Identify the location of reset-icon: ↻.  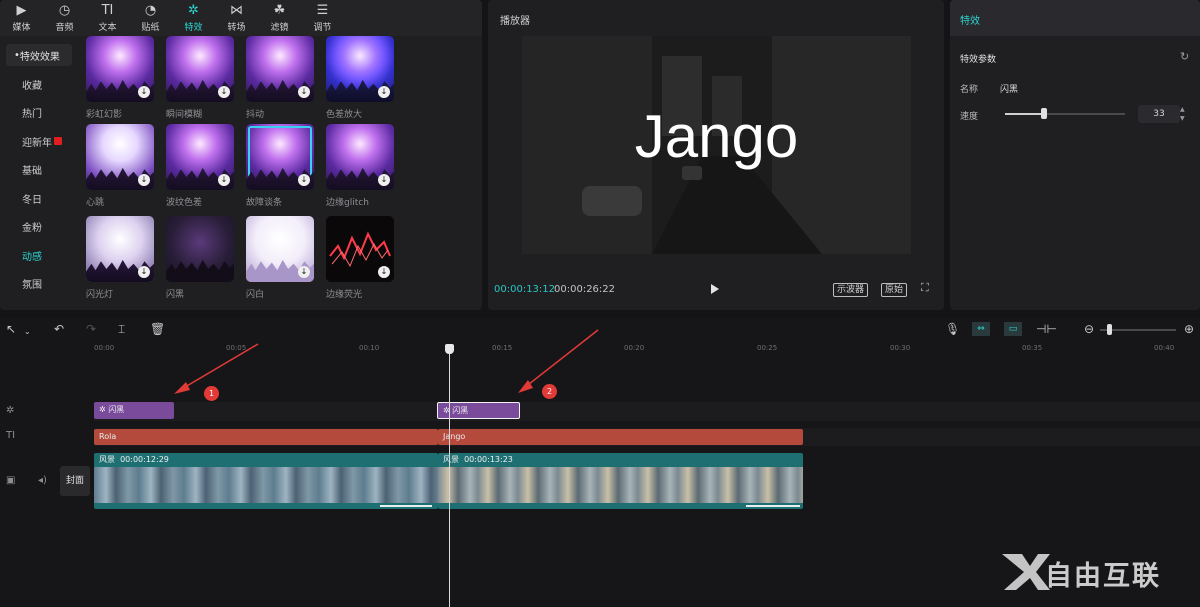
(1184, 56).